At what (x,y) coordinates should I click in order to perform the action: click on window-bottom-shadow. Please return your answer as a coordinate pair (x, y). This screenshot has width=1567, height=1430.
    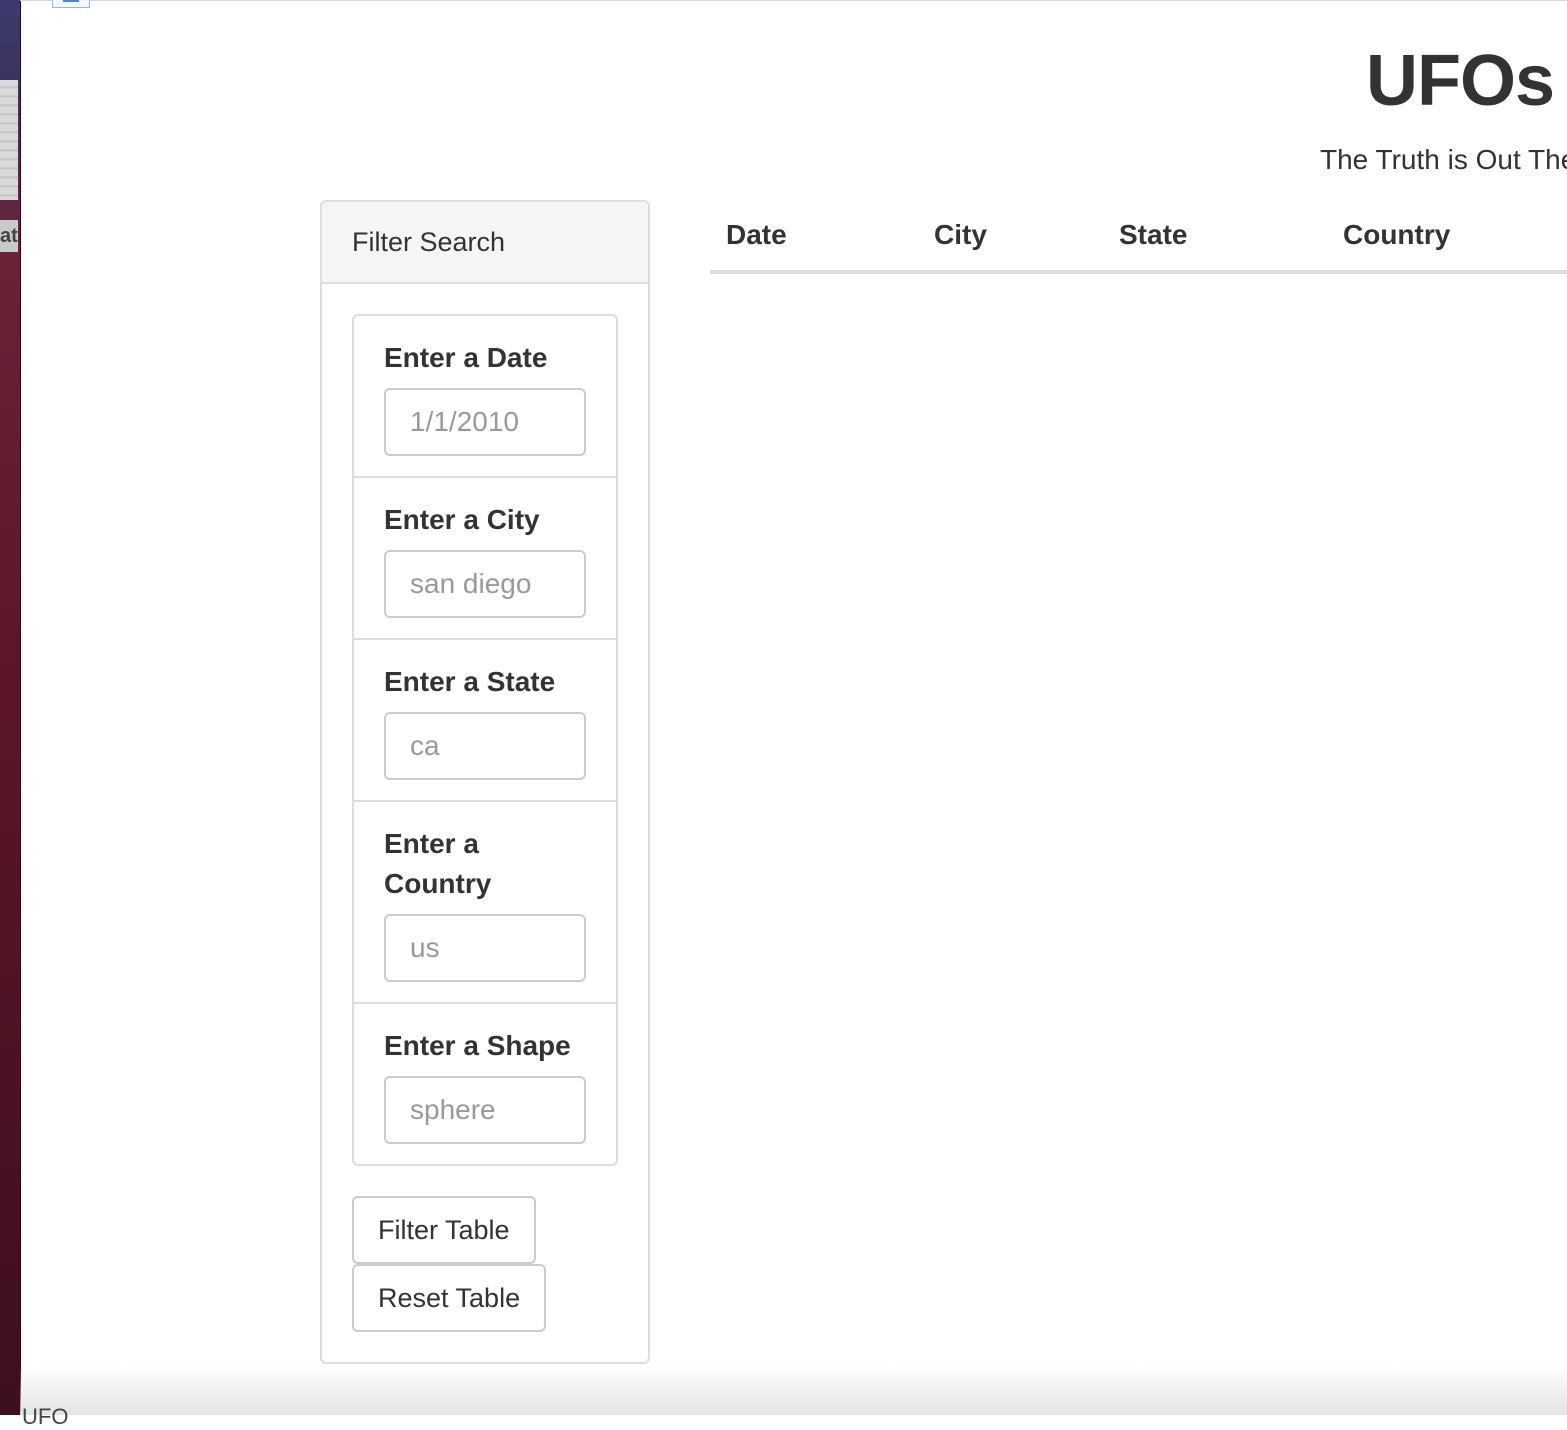
    Looking at the image, I should click on (793, 1390).